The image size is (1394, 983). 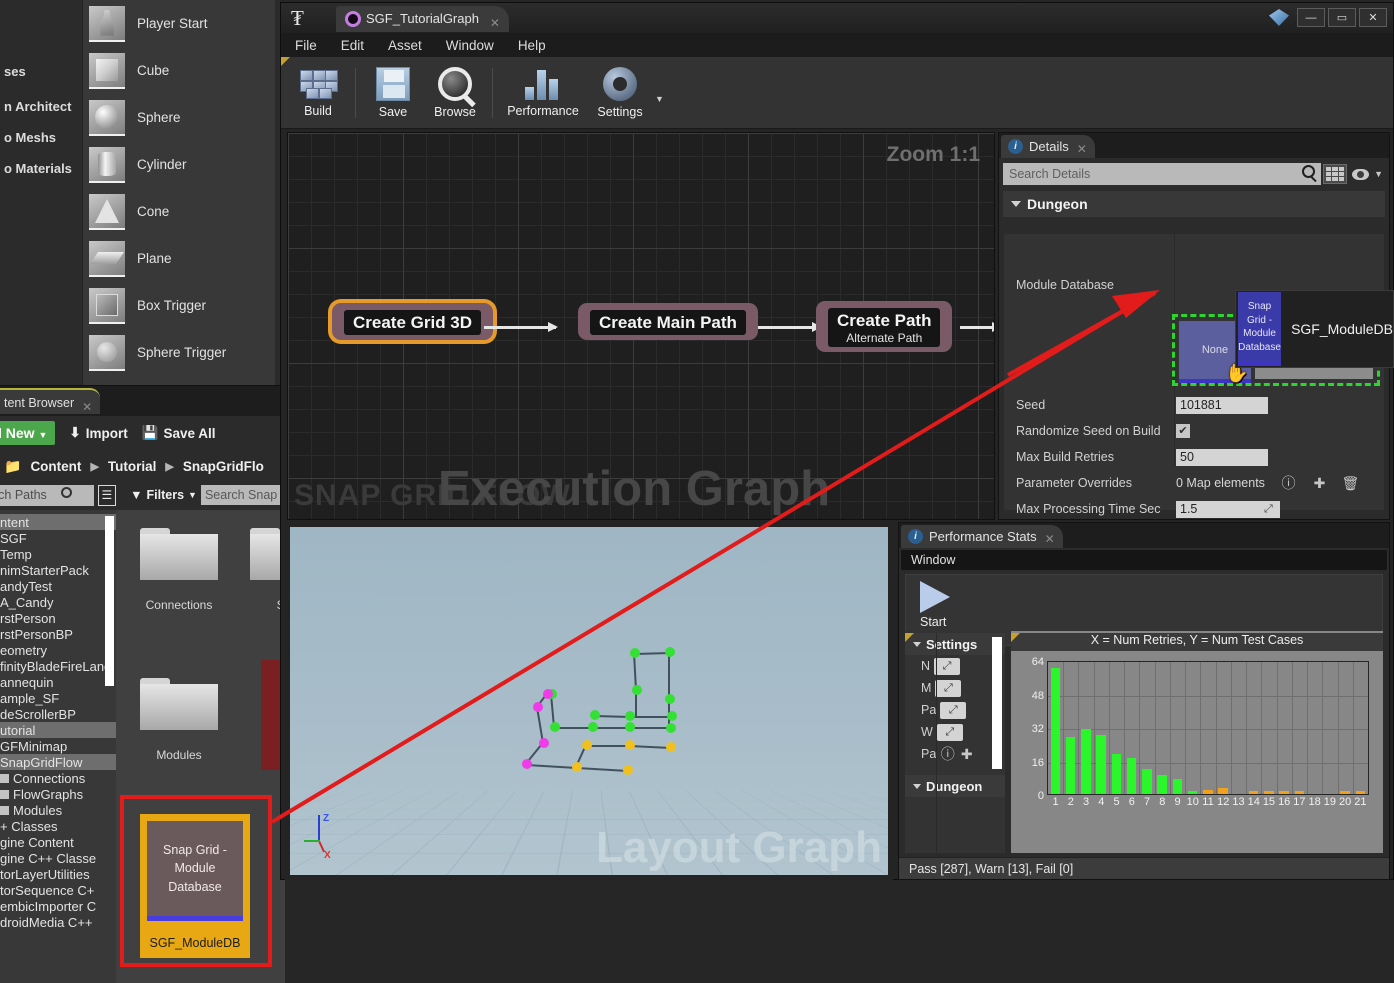 What do you see at coordinates (306, 45) in the screenshot?
I see `menu-file: File` at bounding box center [306, 45].